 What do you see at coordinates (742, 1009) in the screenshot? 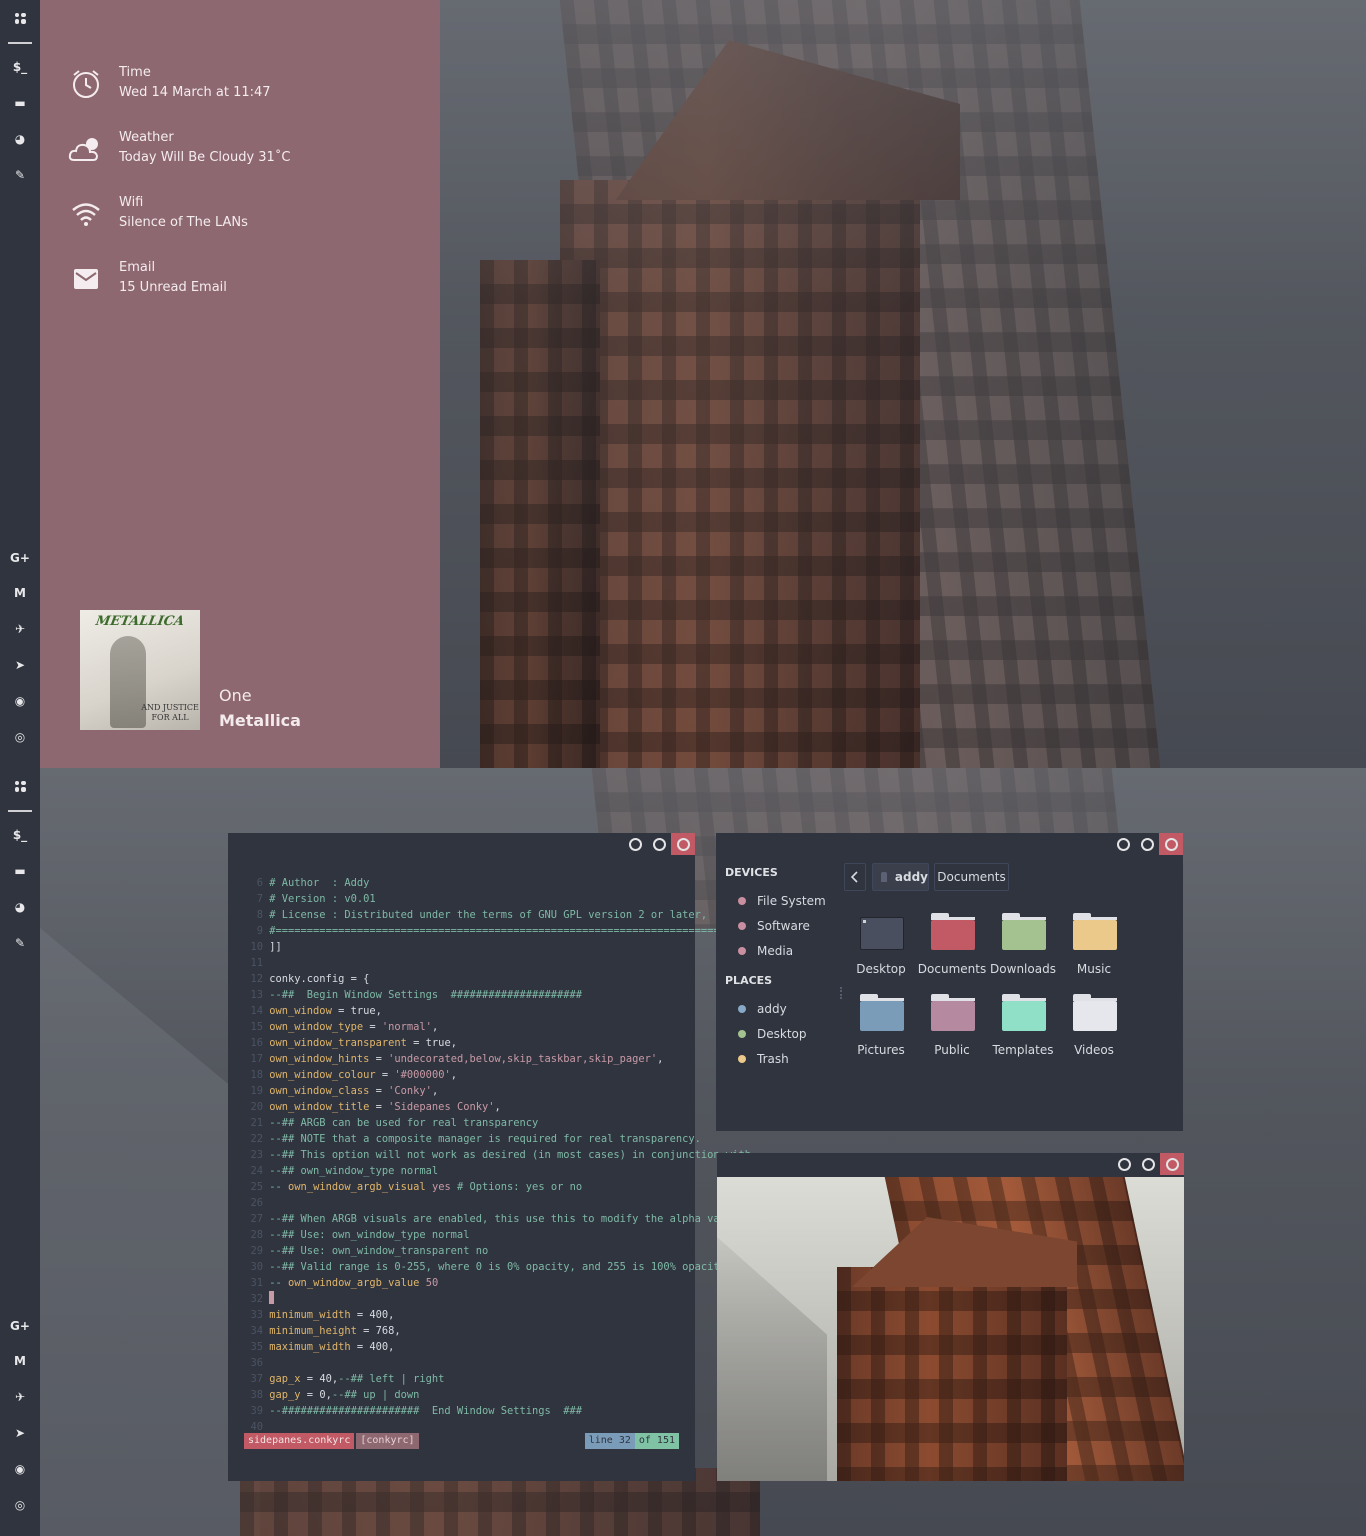
I see `place-dot` at bounding box center [742, 1009].